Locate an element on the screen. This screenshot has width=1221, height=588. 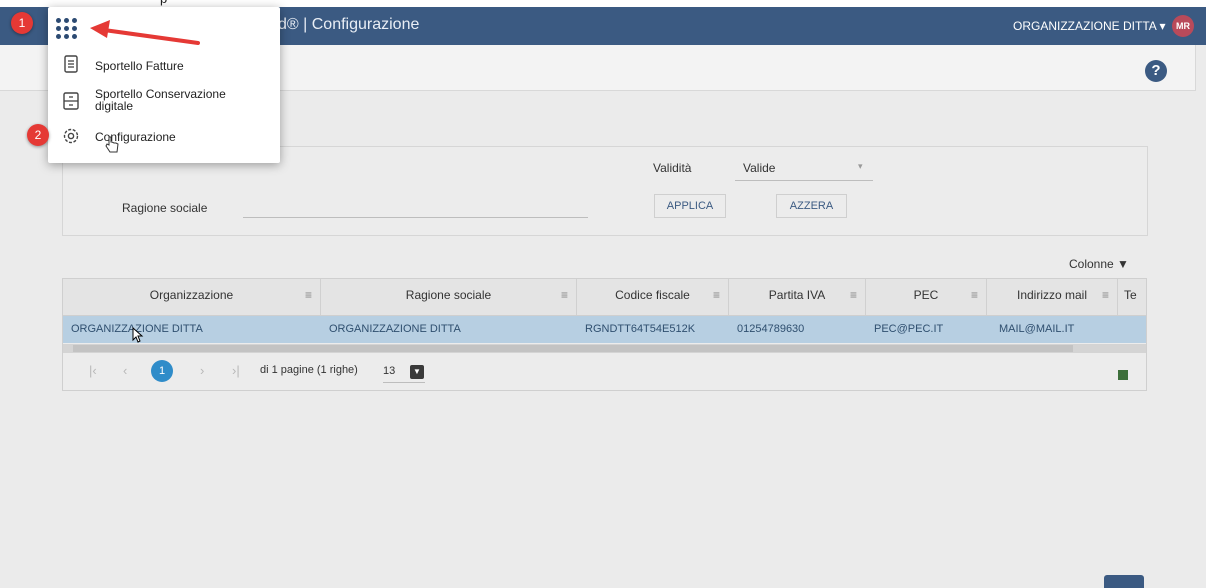
column-header-indirizzo-mail: Indirizzo mail ≡ is located at coordinates (1052, 297).